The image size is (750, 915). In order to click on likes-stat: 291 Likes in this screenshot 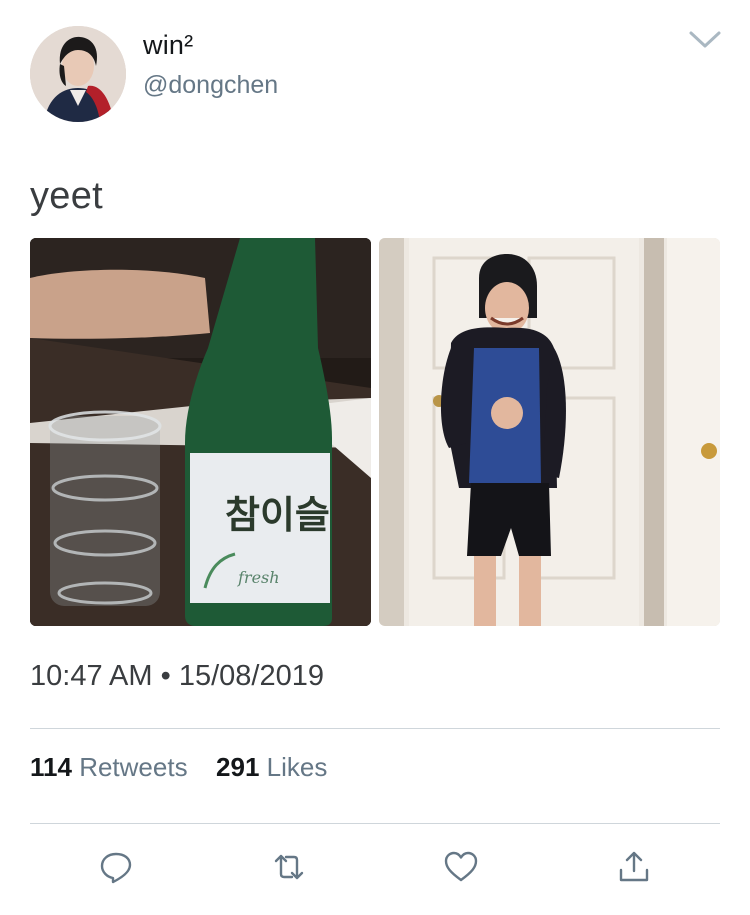, I will do `click(271, 767)`.